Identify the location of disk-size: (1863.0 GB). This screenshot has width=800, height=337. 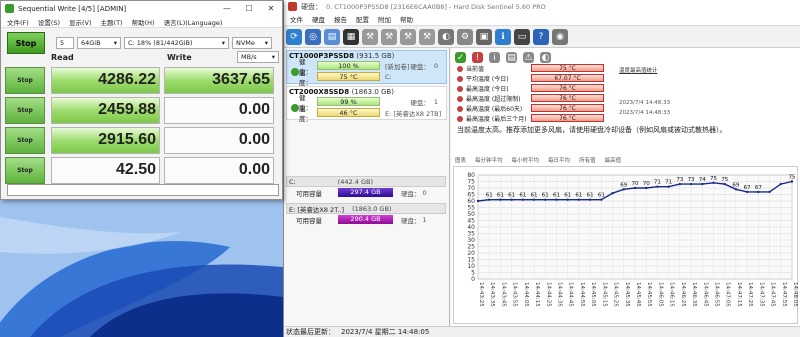
(372, 92).